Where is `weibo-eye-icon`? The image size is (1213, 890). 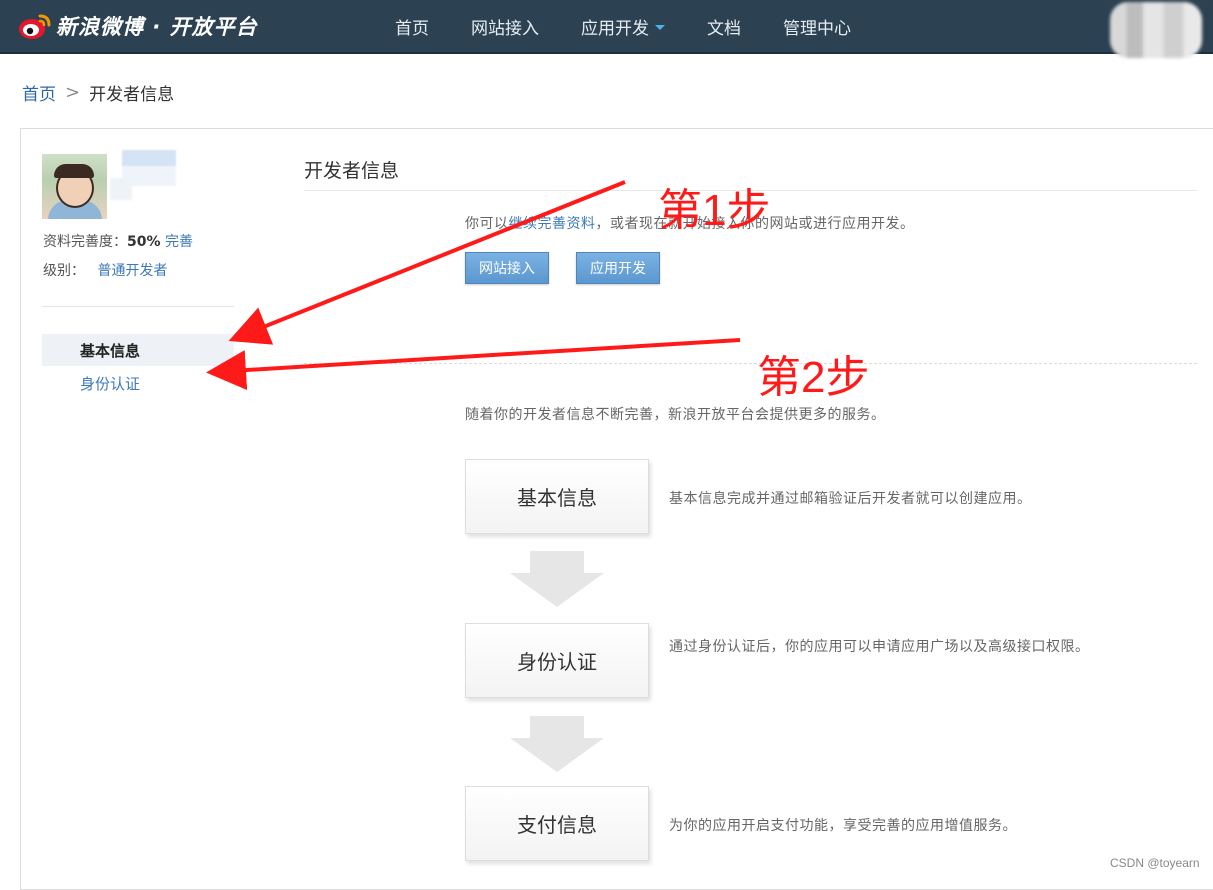
weibo-eye-icon is located at coordinates (35, 26).